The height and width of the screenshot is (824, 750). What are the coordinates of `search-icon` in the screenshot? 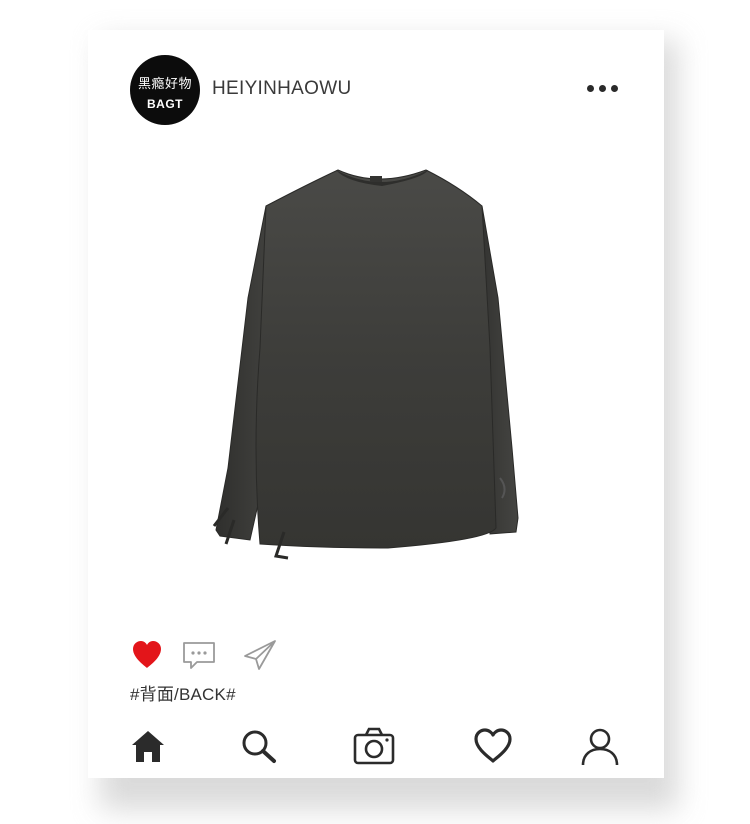 It's located at (260, 748).